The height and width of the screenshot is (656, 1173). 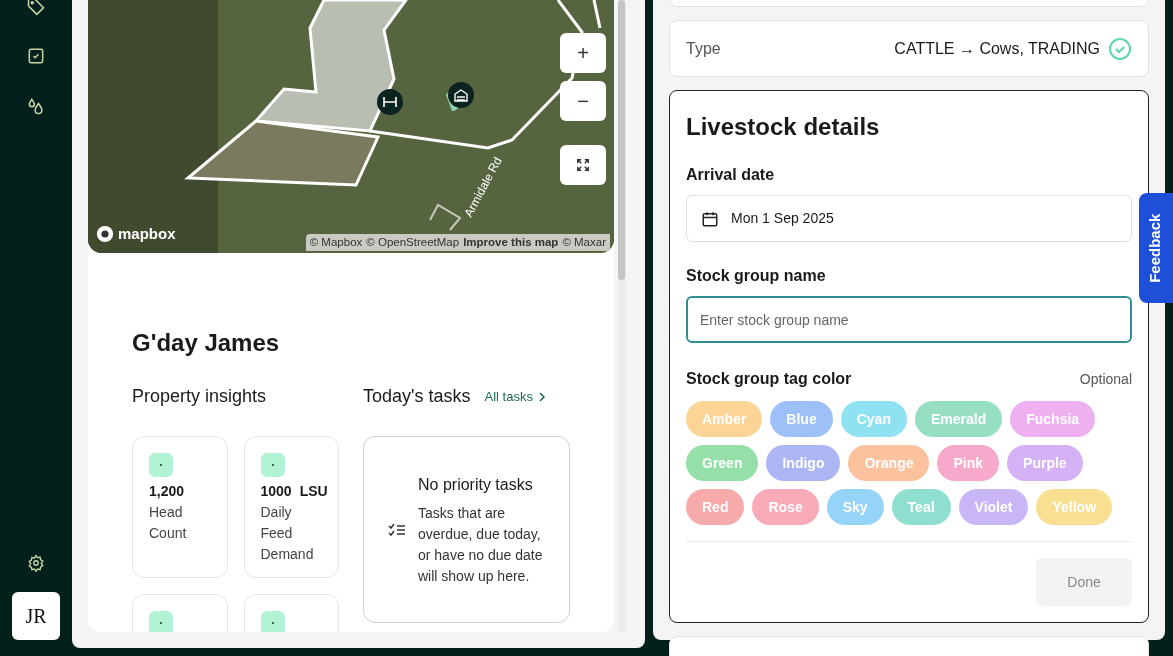 What do you see at coordinates (997, 48) in the screenshot?
I see `type-value: CATTLE → Cows, TRADING` at bounding box center [997, 48].